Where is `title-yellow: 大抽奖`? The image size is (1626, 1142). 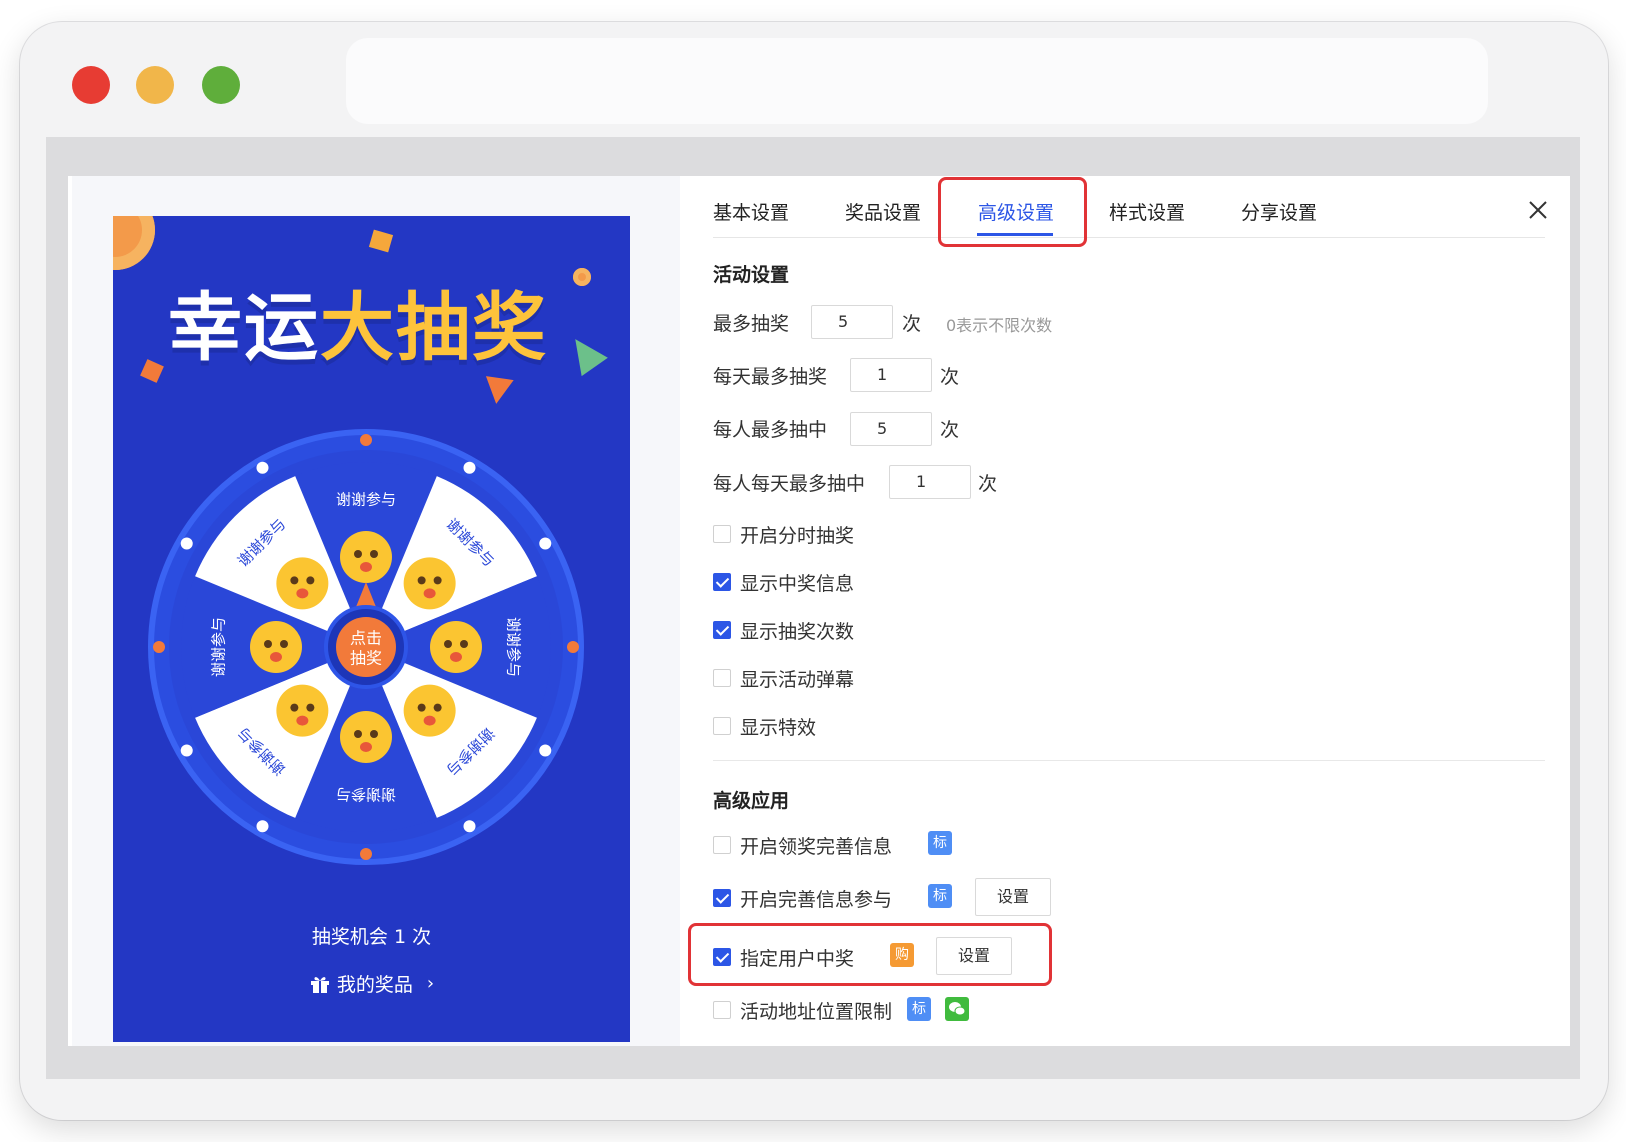 title-yellow: 大抽奖 is located at coordinates (434, 328).